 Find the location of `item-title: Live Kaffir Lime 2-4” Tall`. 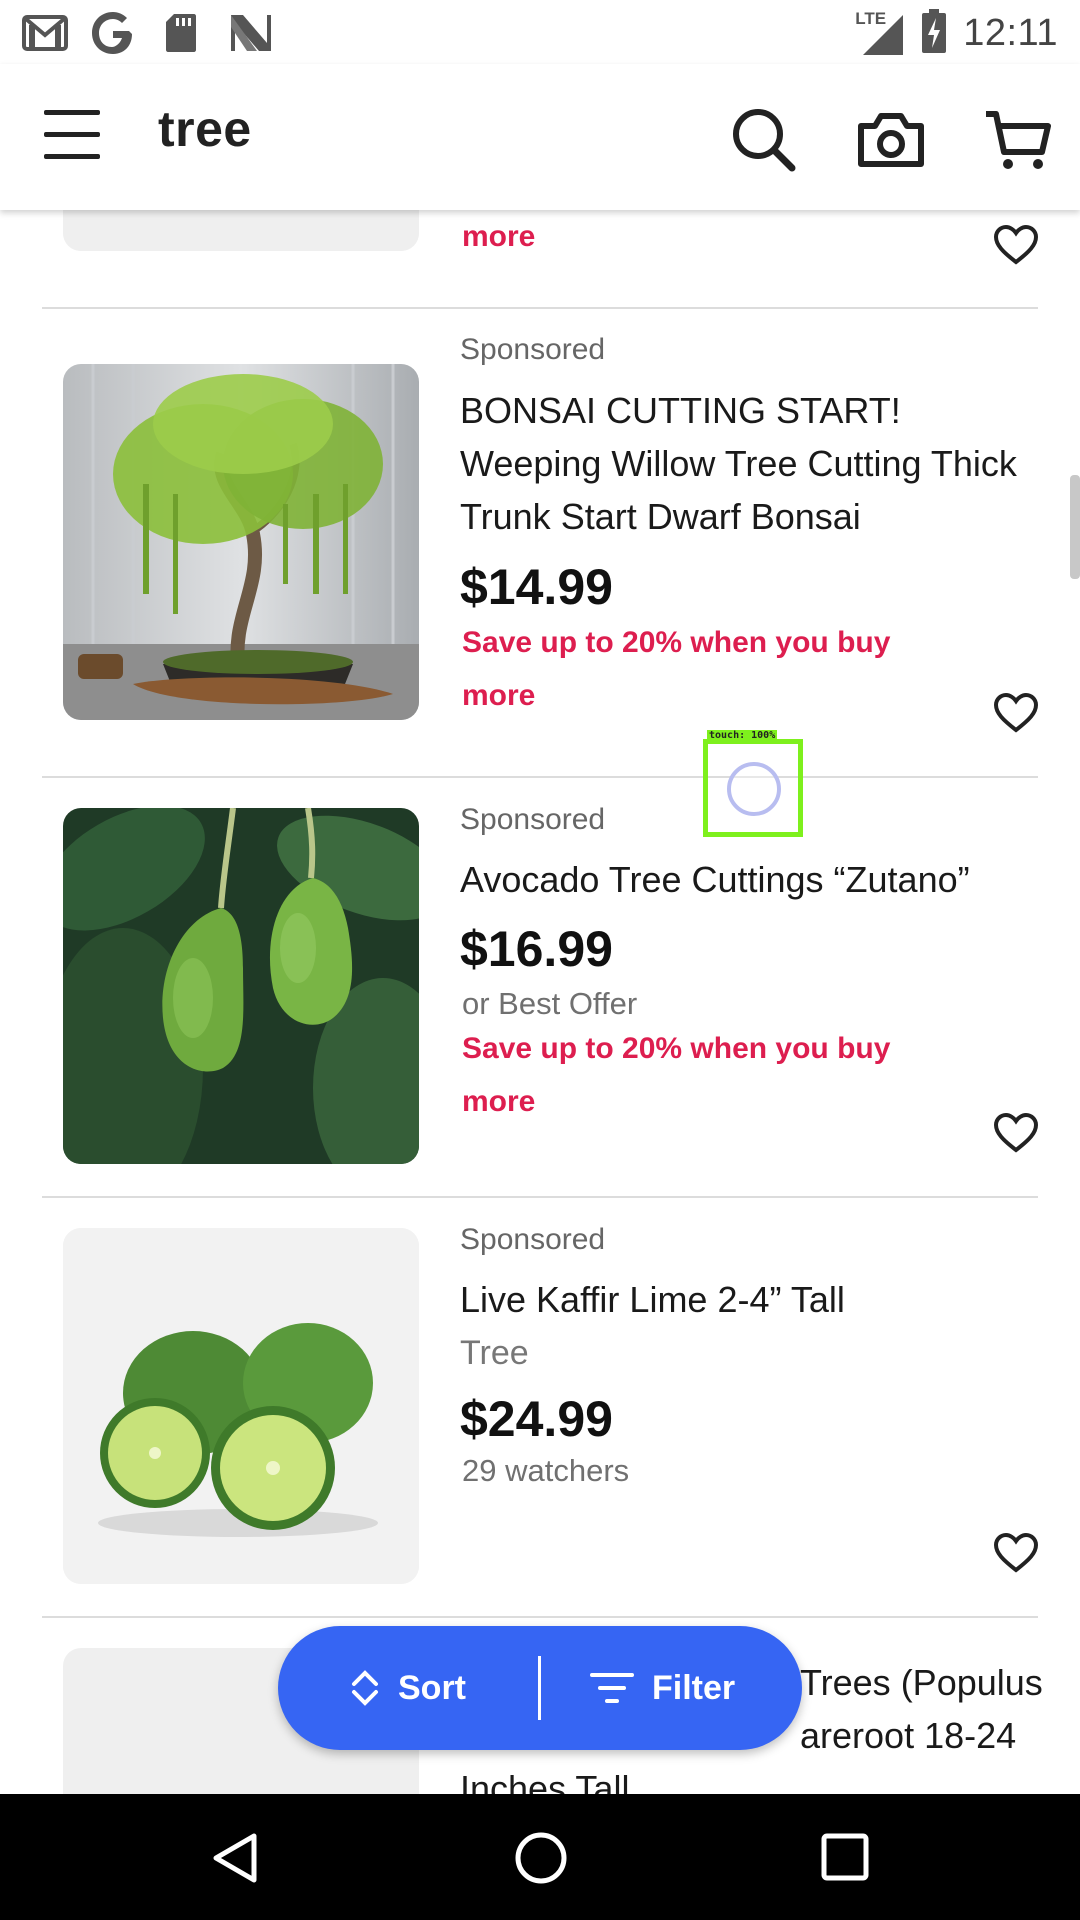

item-title: Live Kaffir Lime 2-4” Tall is located at coordinates (750, 1299).